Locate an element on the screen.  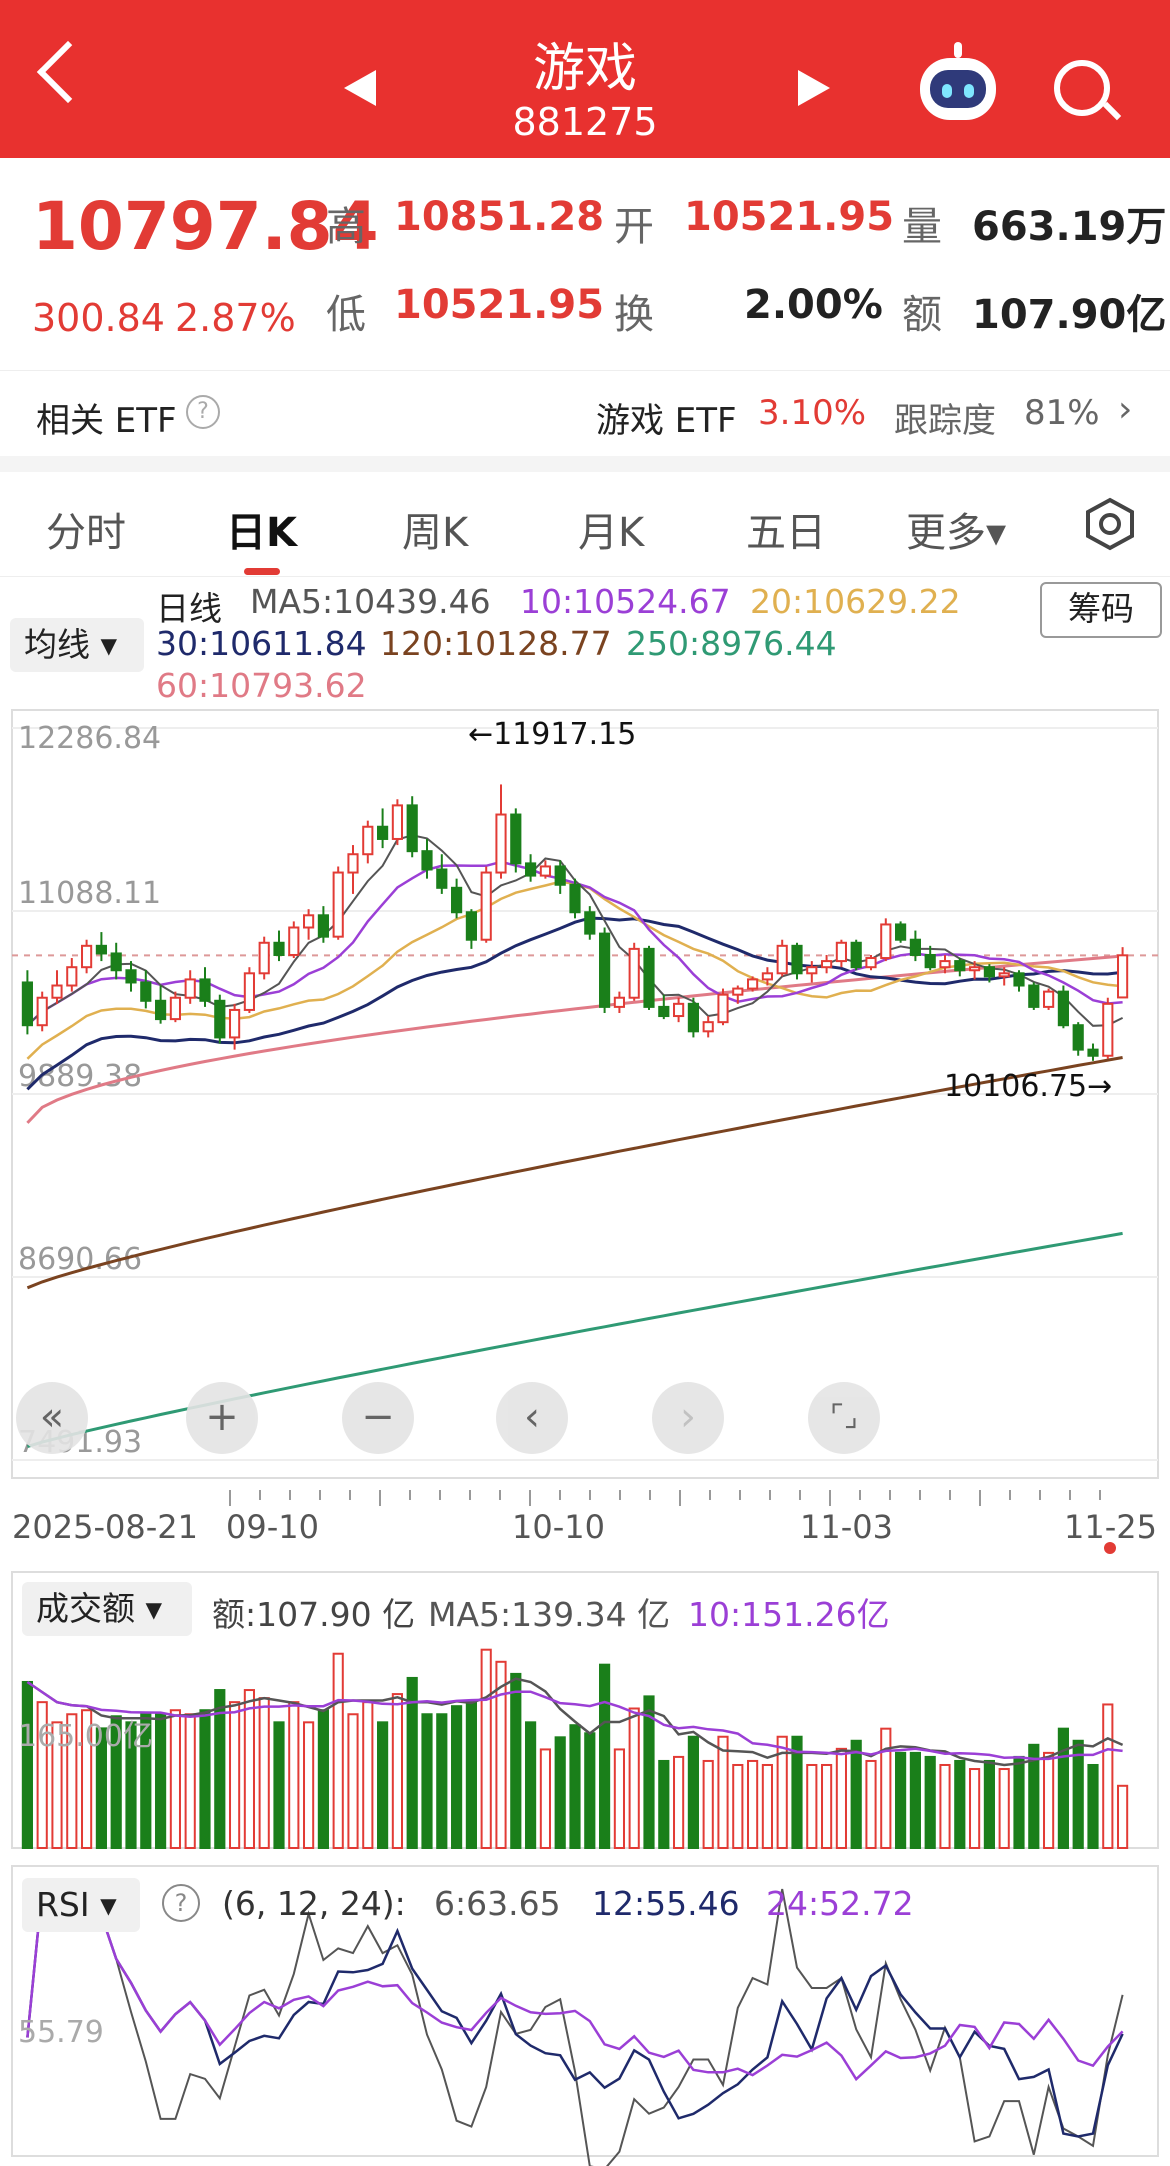
rsi-indicator-selector: RSI ▾ is located at coordinates (81, 1905).